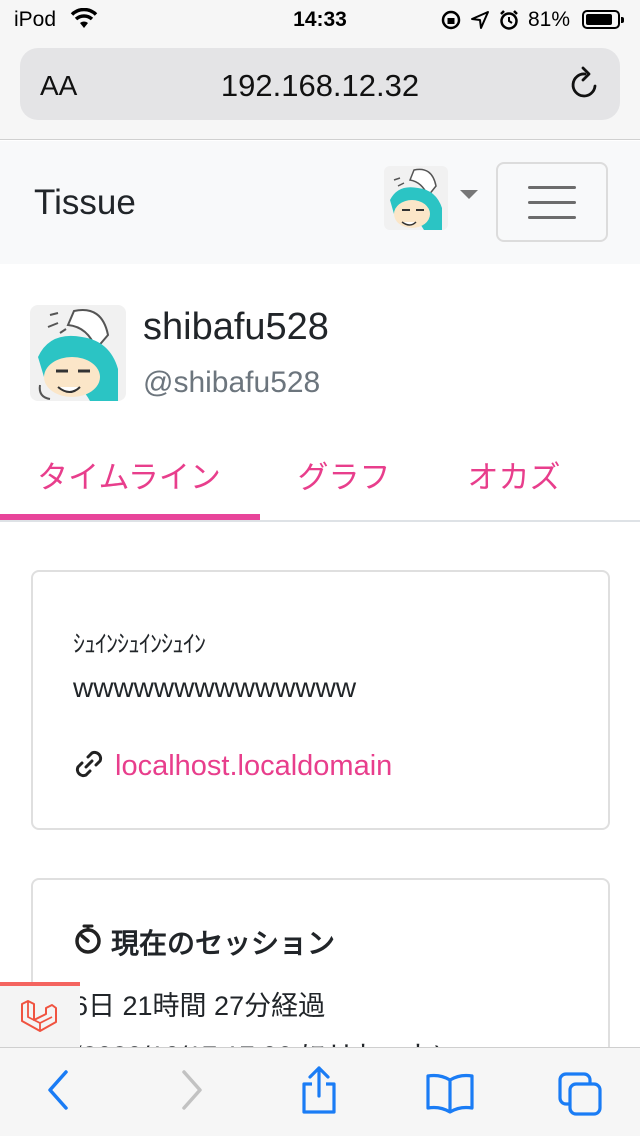  I want to click on share-icon, so click(319, 1092).